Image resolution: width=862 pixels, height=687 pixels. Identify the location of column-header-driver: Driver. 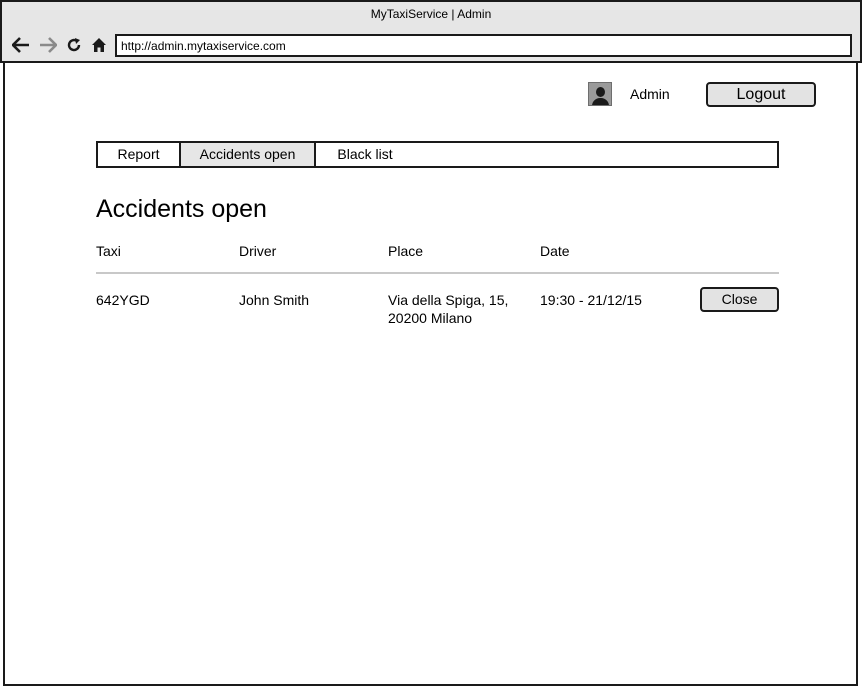
(258, 251).